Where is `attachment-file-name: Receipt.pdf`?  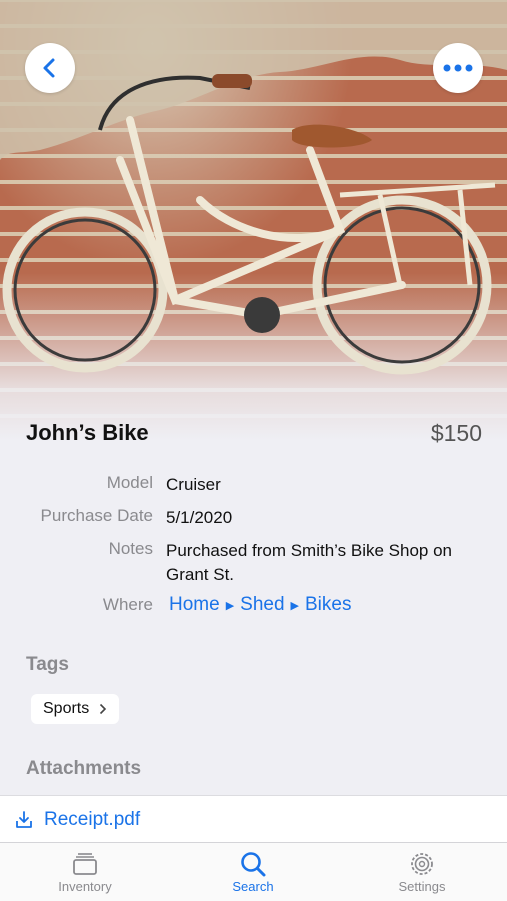
attachment-file-name: Receipt.pdf is located at coordinates (92, 820).